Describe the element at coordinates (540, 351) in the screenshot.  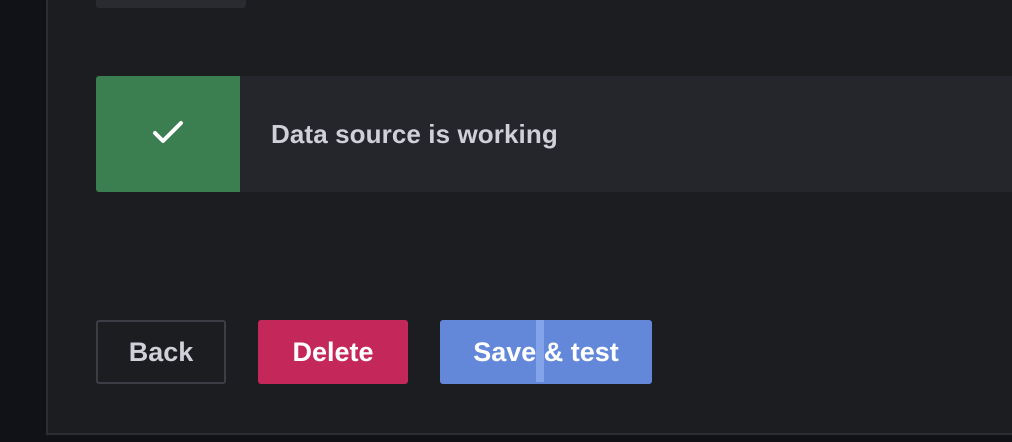
I see `text-cursor` at that location.